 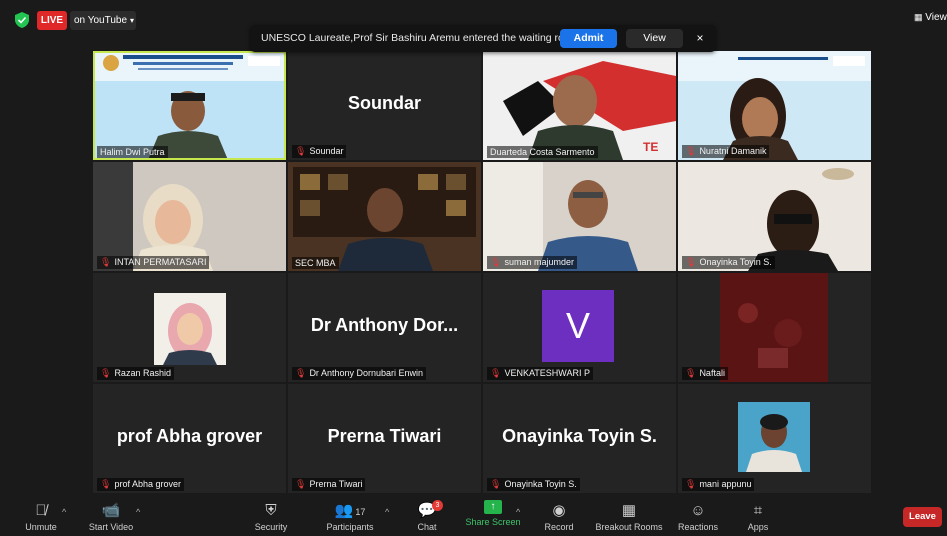 I want to click on participant-big-name: Soundar, so click(x=384, y=103).